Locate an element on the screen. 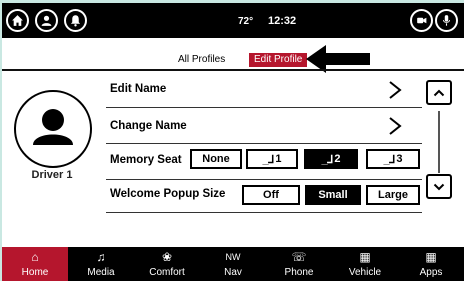  climate-icon: ❀ is located at coordinates (167, 257).